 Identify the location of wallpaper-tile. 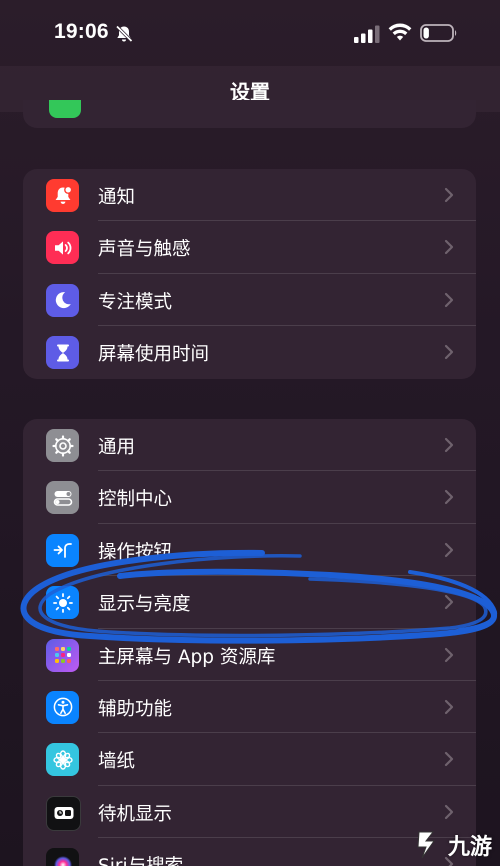
(62, 760).